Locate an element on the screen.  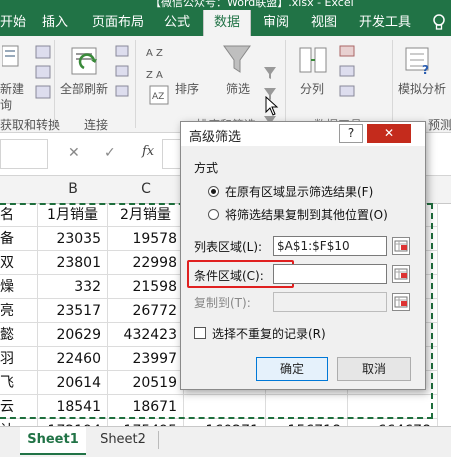
cell-b: 1月销量 is located at coordinates (73, 215).